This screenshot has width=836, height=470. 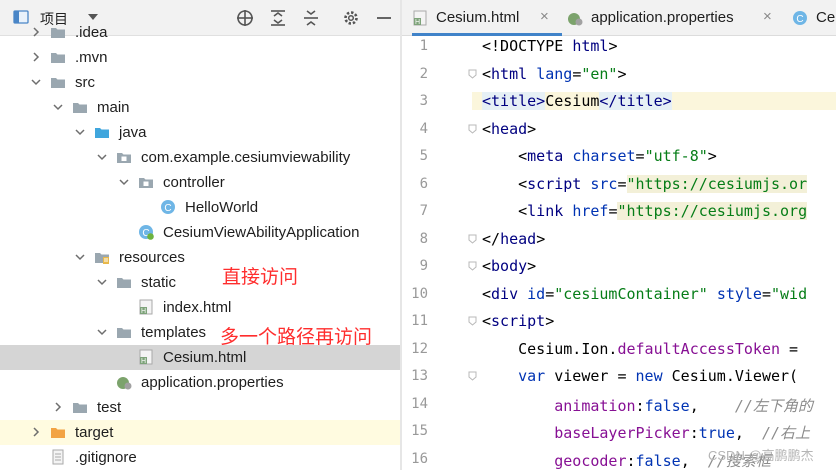 I want to click on tree-item-label: test, so click(x=109, y=407).